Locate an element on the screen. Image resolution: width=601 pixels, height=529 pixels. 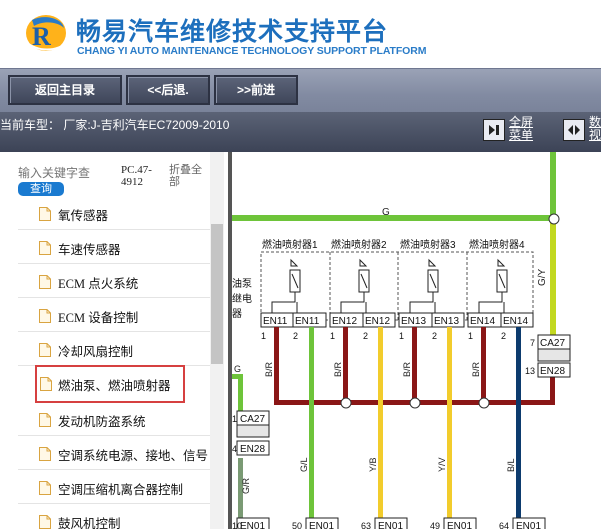
collapse-all-link: 折叠全 部 is located at coordinates (185, 176).